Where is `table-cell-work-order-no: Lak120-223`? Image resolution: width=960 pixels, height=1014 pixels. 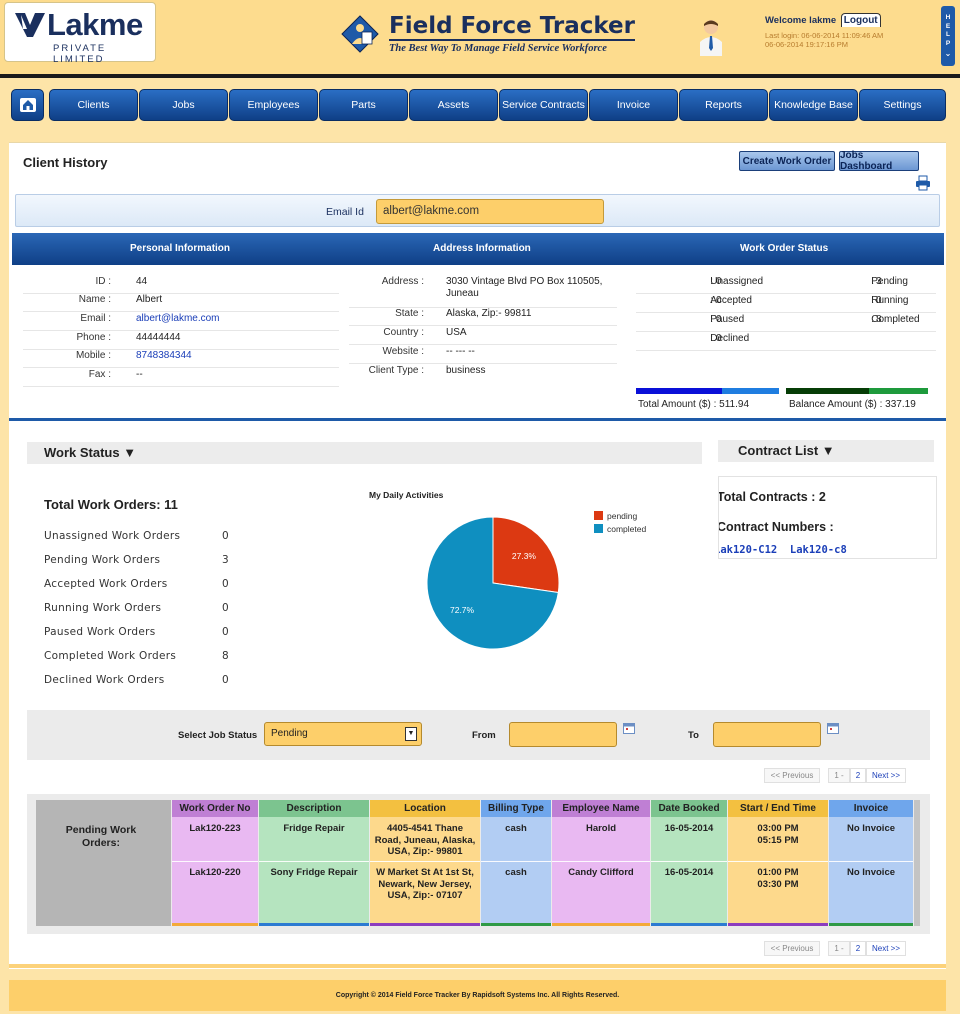 table-cell-work-order-no: Lak120-223 is located at coordinates (215, 829).